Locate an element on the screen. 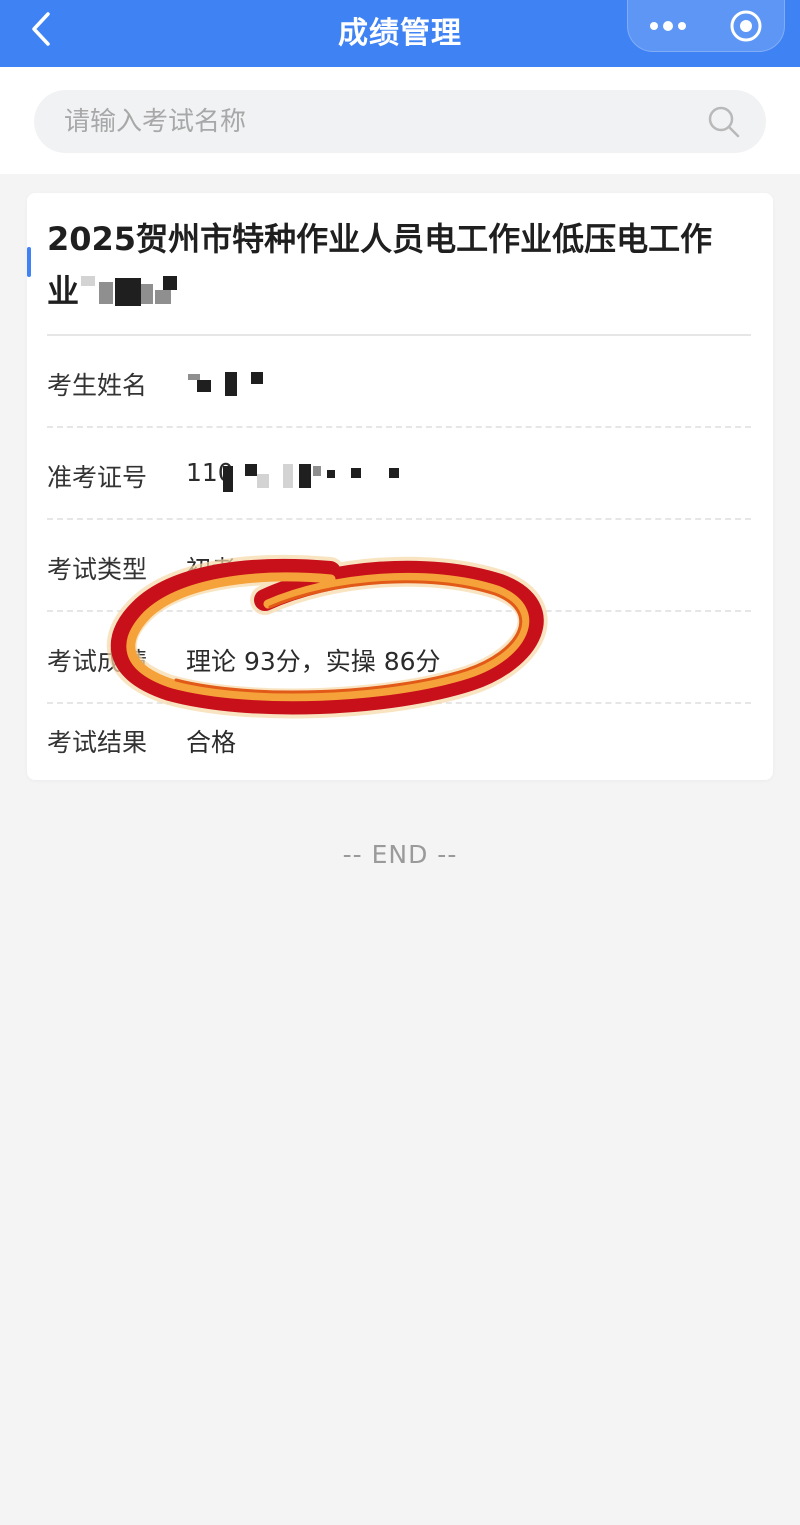  search-input is located at coordinates (374, 121).